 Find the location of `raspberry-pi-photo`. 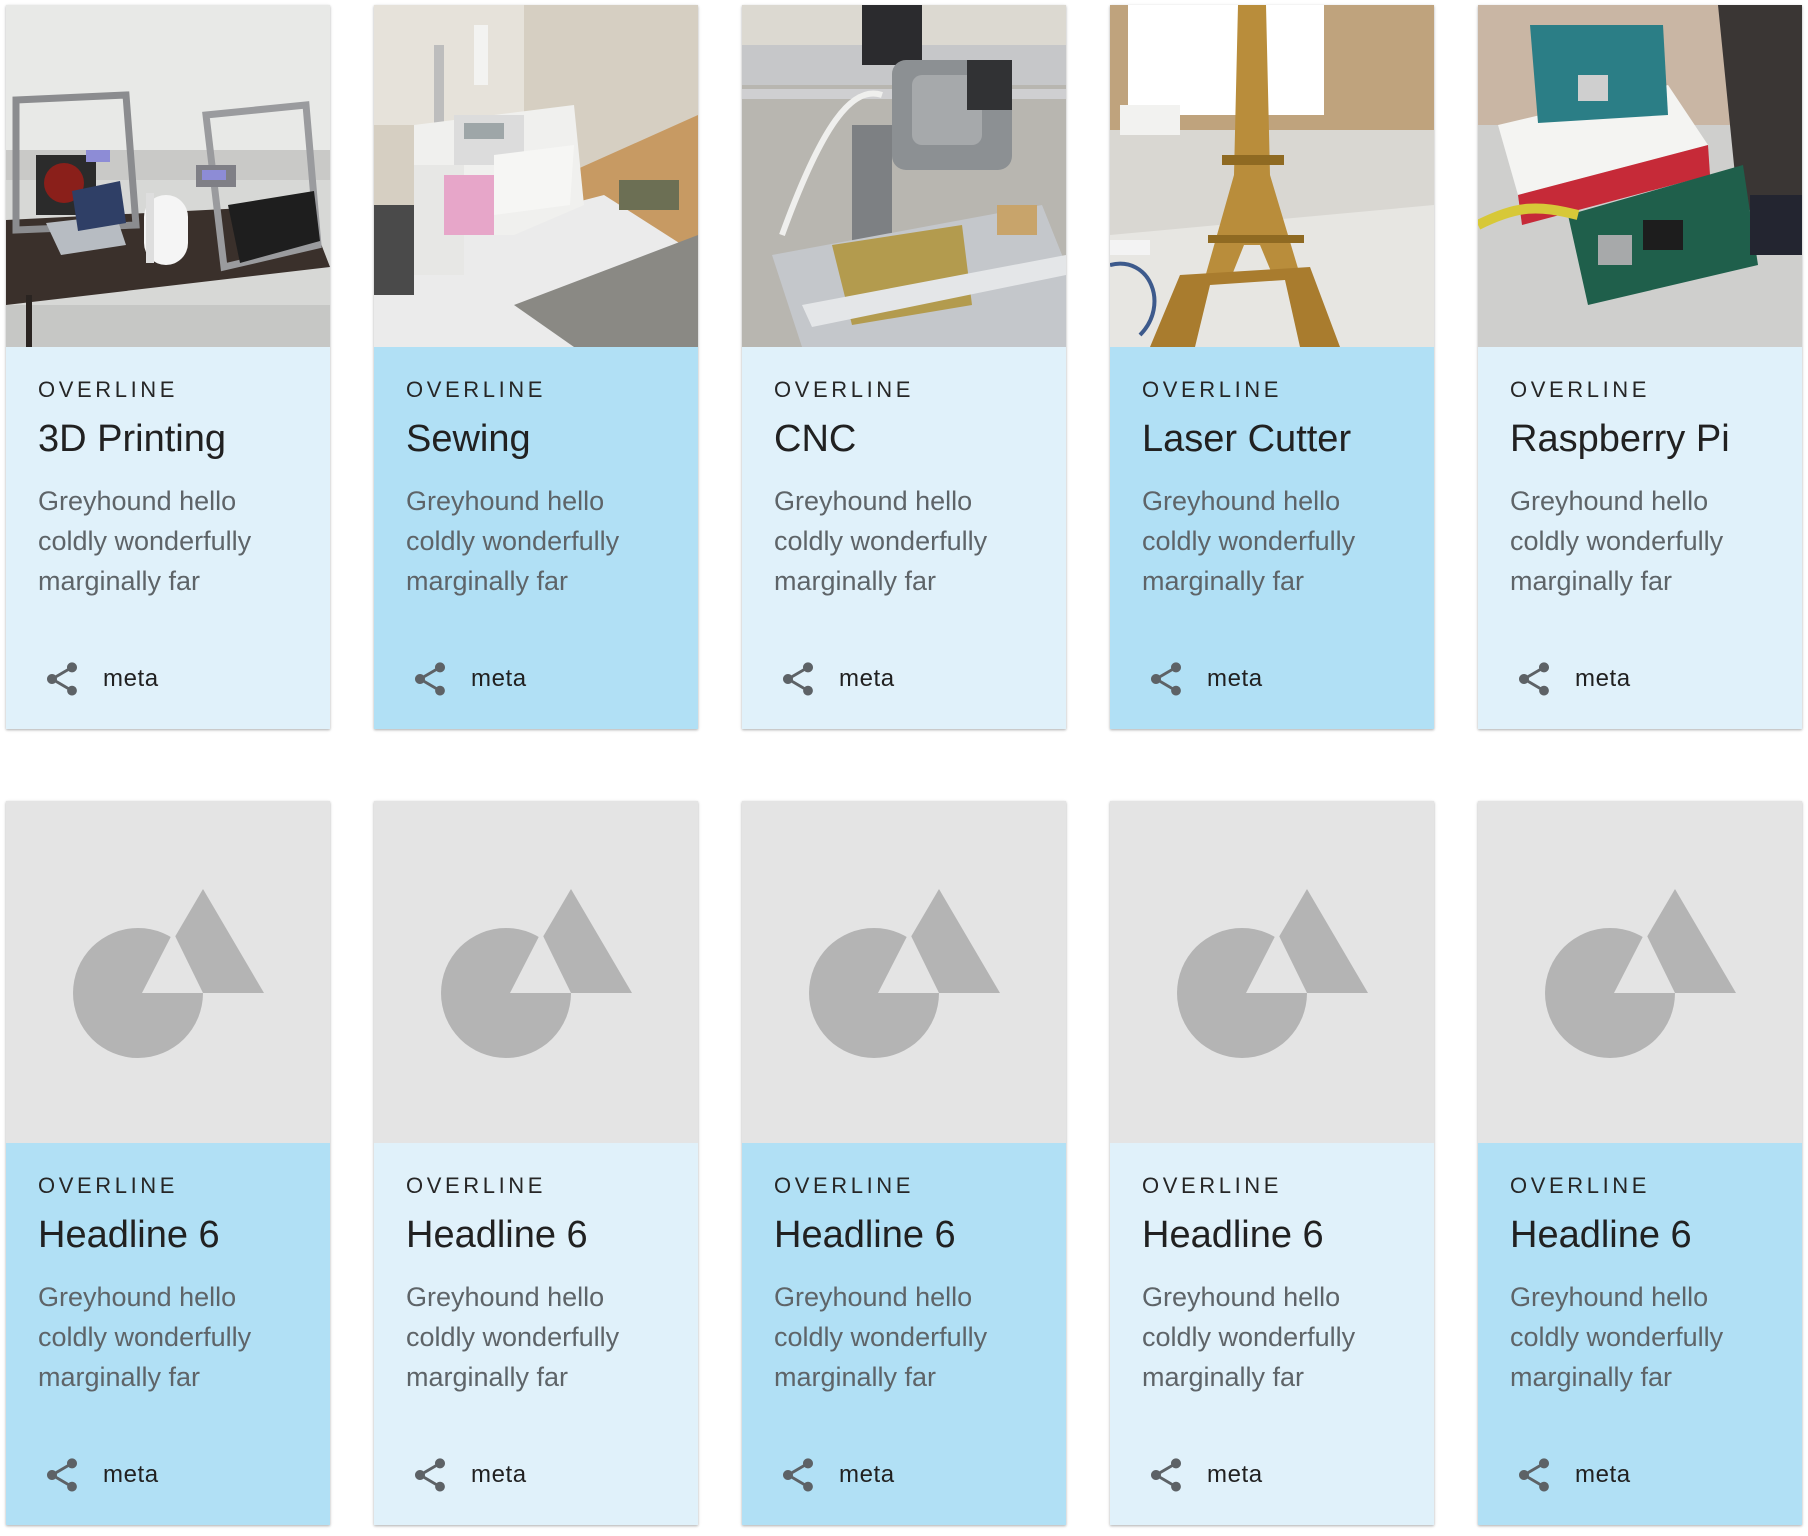

raspberry-pi-photo is located at coordinates (1640, 176).